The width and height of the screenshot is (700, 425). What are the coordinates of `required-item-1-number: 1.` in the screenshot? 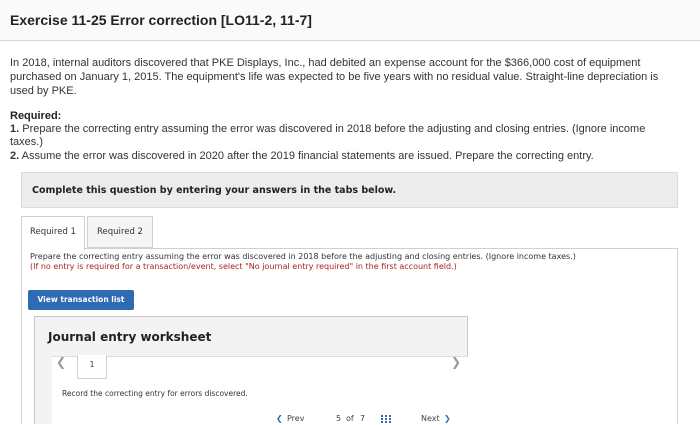 It's located at (15, 129).